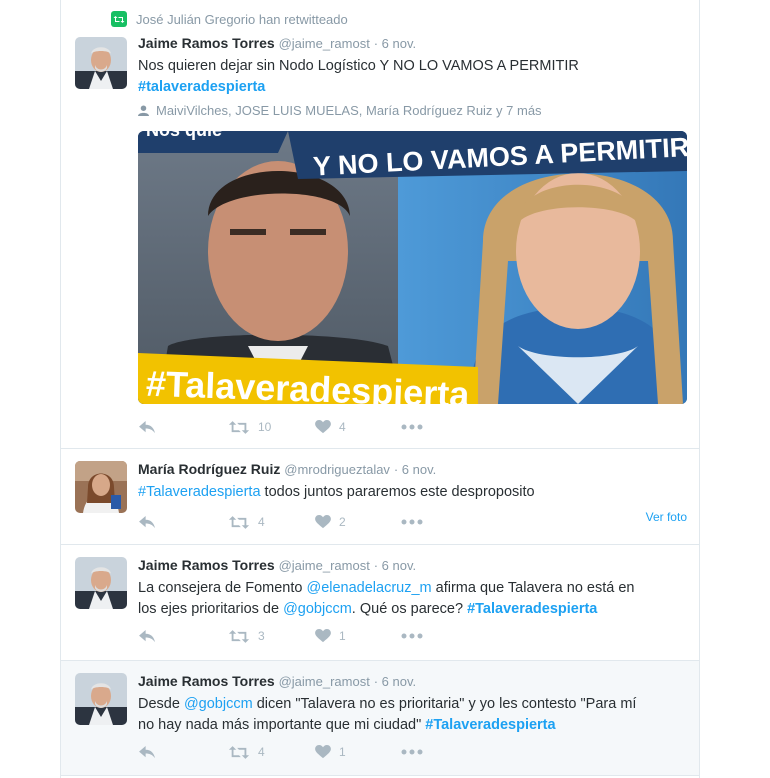 This screenshot has height=778, width=770. What do you see at coordinates (298, 522) in the screenshot?
I see `tweet-actions: 4 2` at bounding box center [298, 522].